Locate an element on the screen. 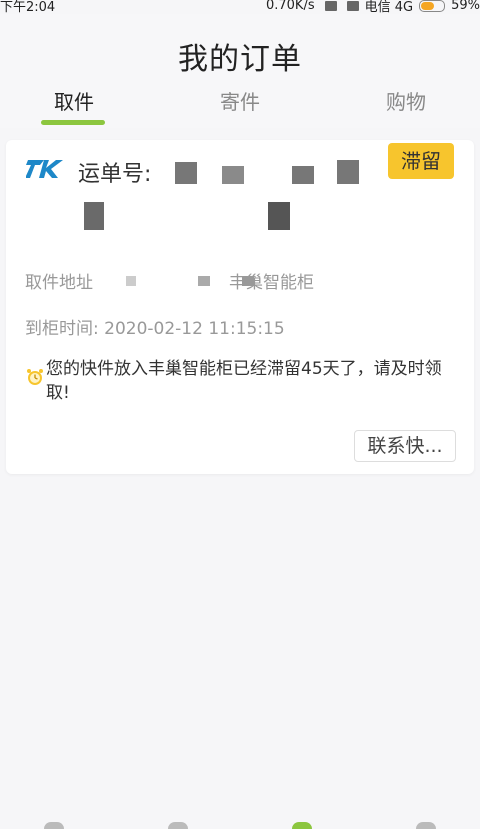 The width and height of the screenshot is (480, 829). header: 我的订单 取件 寄件 购物 is located at coordinates (240, 71).